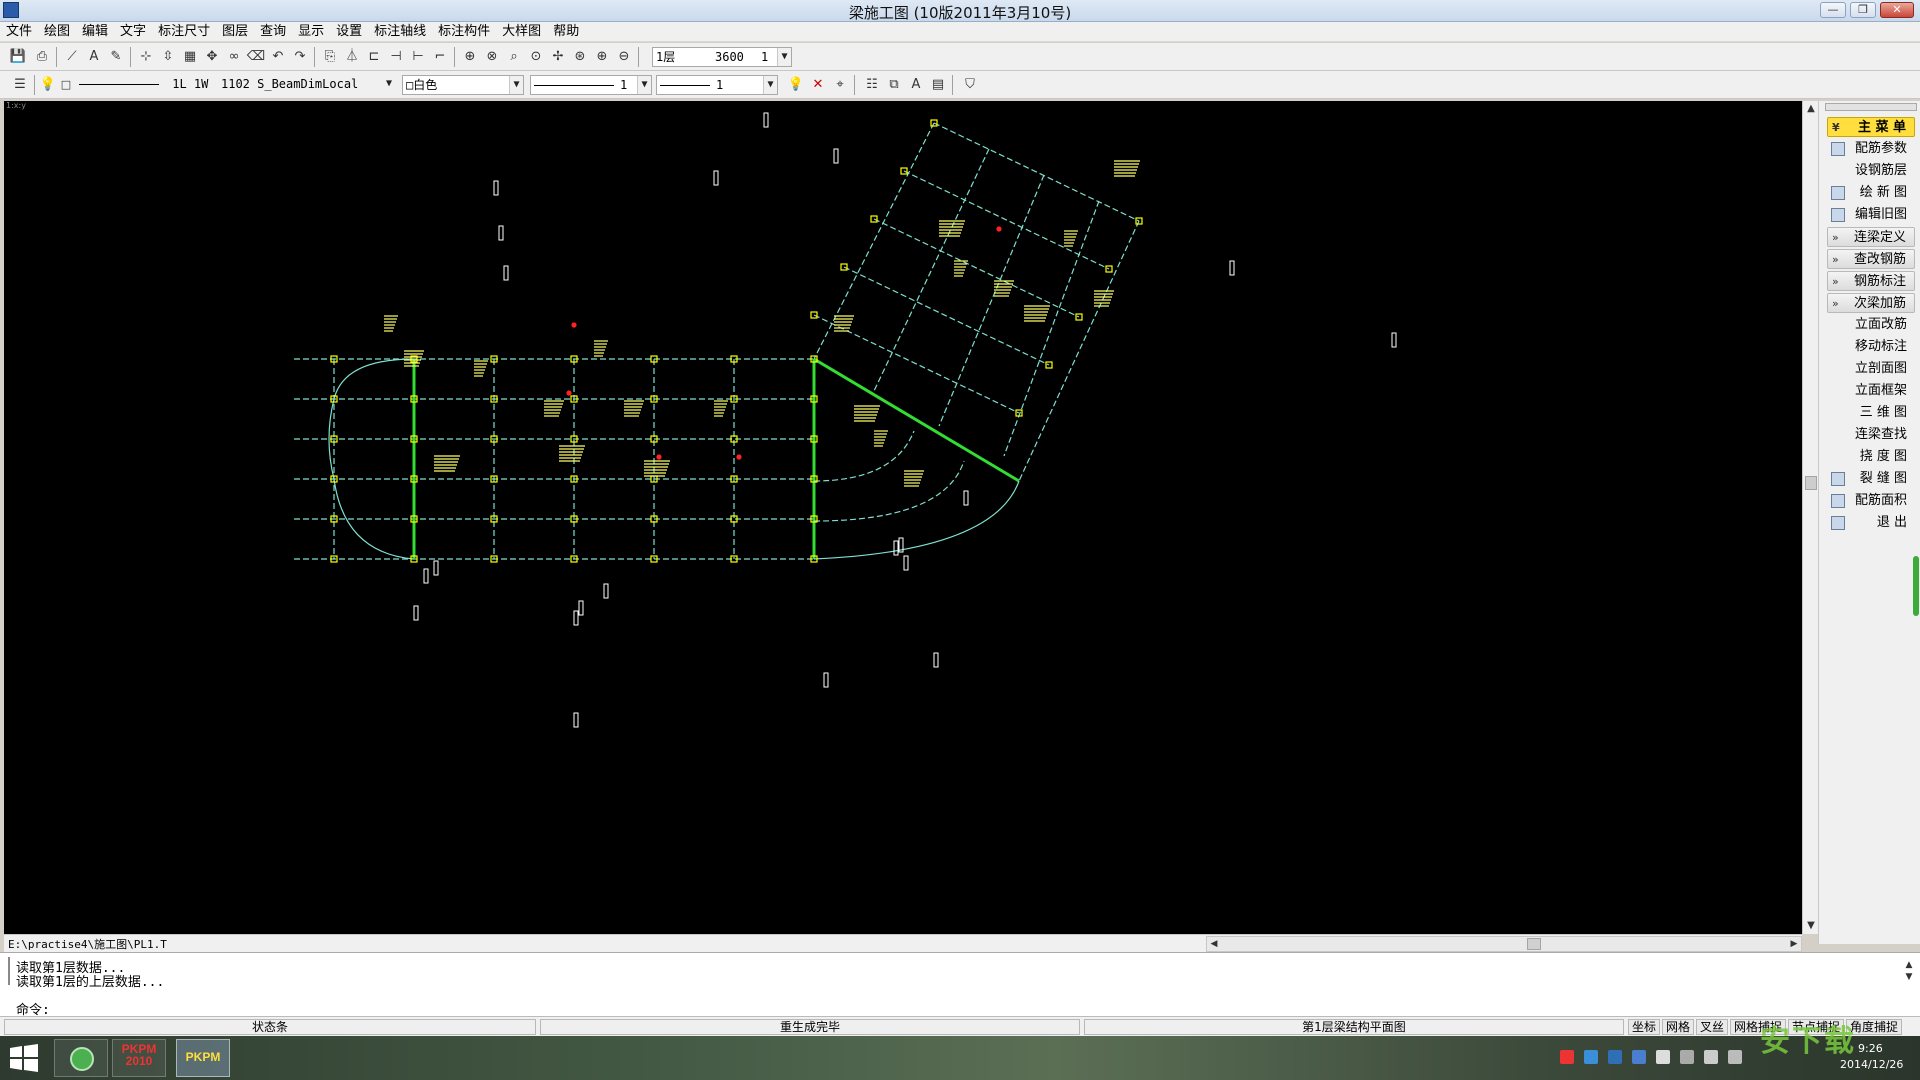 This screenshot has width=1920, height=1080. Describe the element at coordinates (24, 1058) in the screenshot. I see `windows-start-icon` at that location.